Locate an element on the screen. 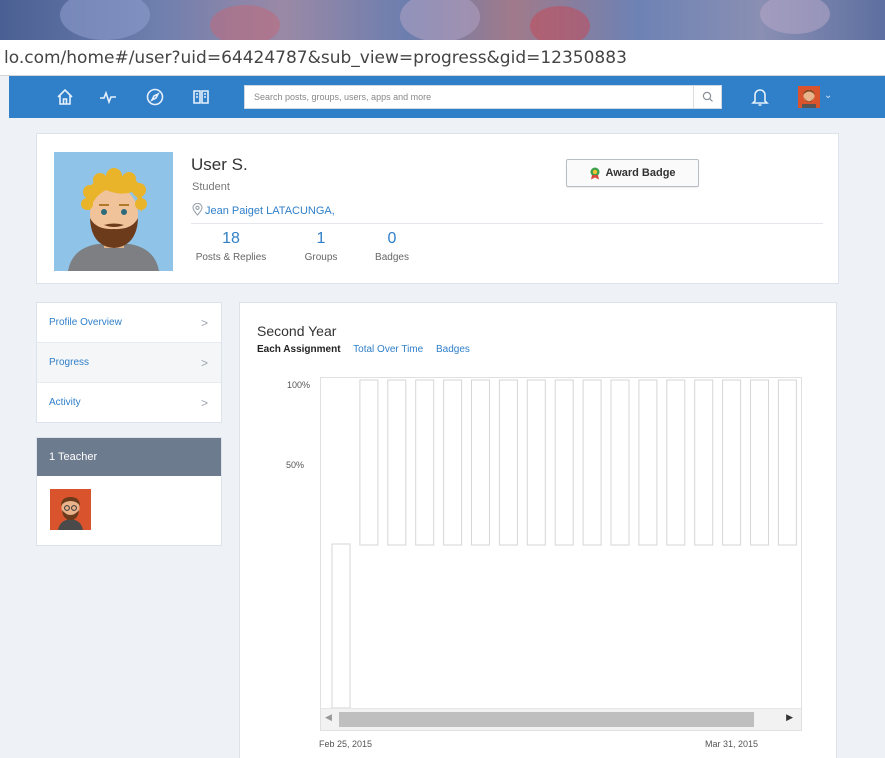  scroll-right-icon: ▶ is located at coordinates (789, 717).